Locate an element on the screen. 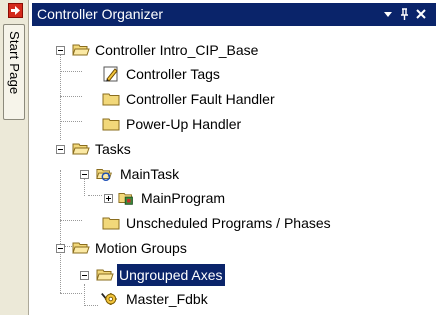 The height and width of the screenshot is (315, 436). tree-label-main-program: MainProgram is located at coordinates (183, 198).